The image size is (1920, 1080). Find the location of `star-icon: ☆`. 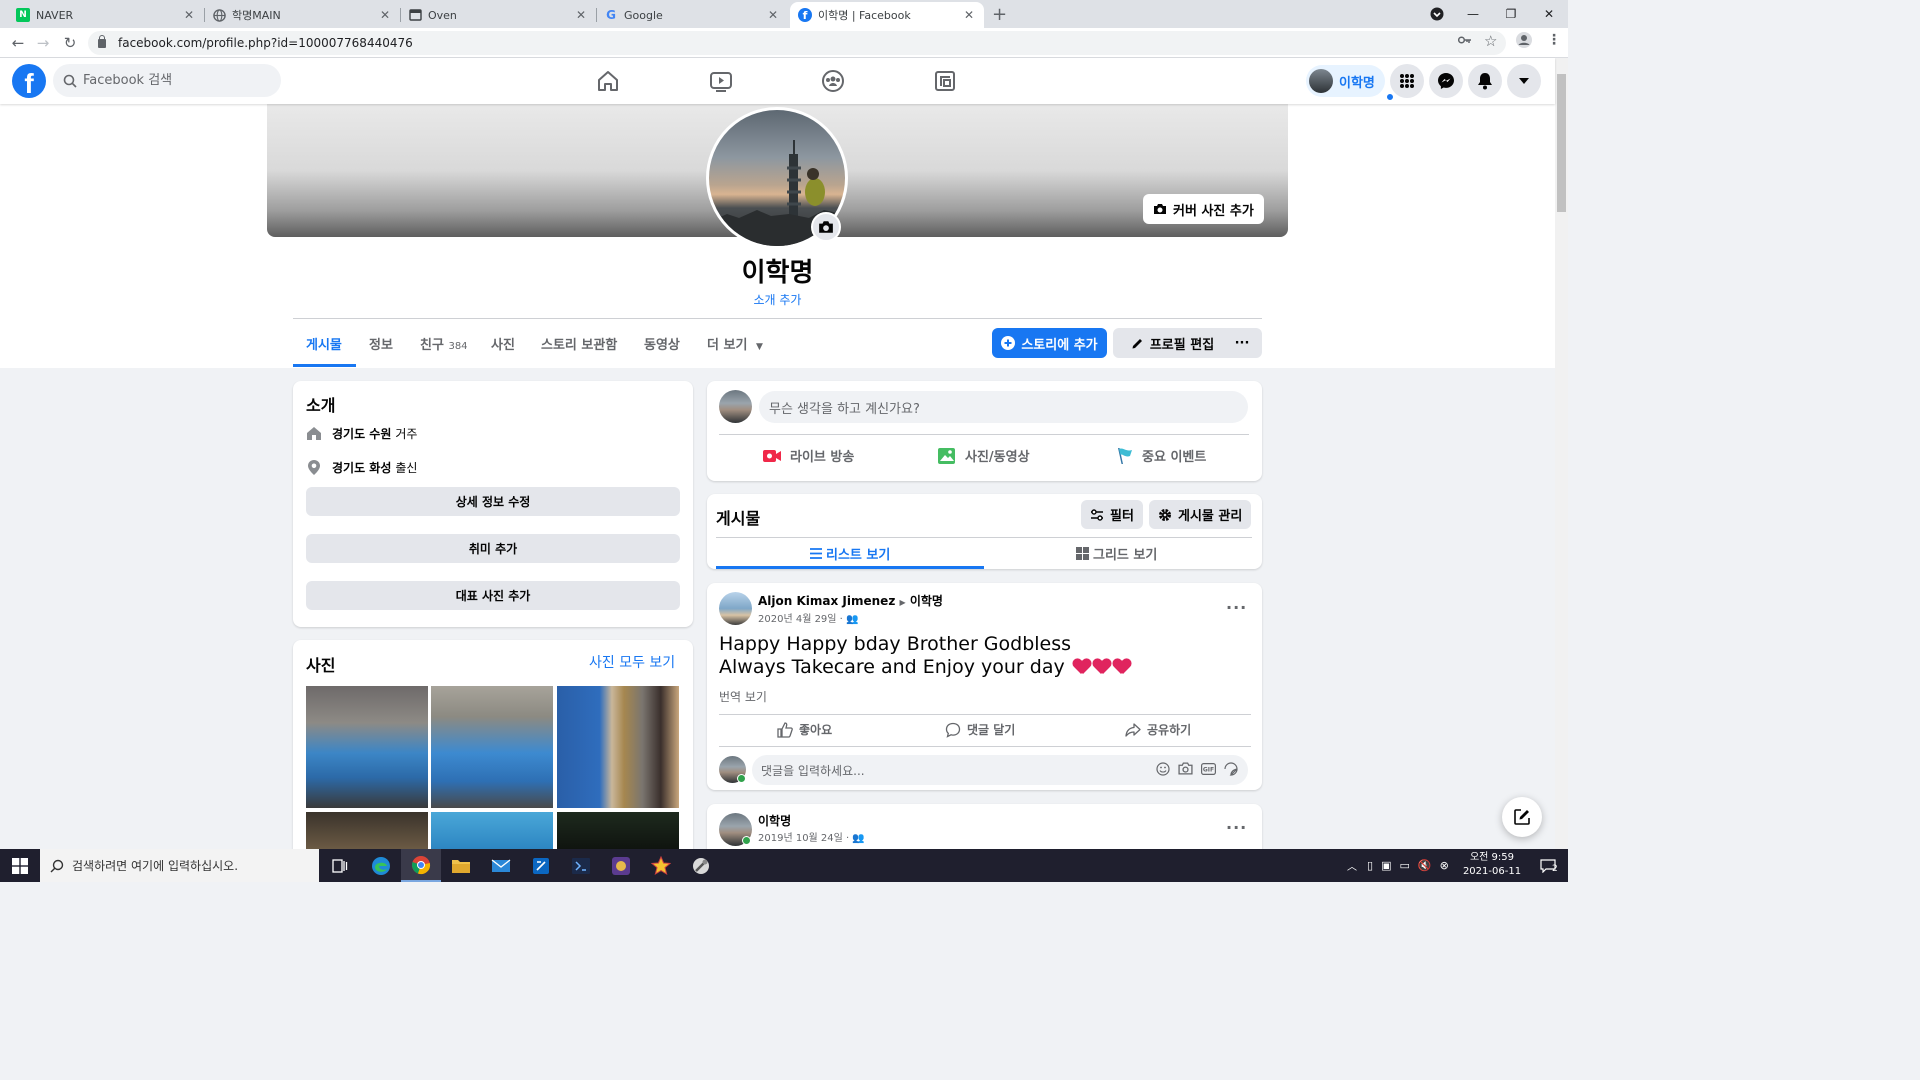

star-icon: ☆ is located at coordinates (1490, 41).